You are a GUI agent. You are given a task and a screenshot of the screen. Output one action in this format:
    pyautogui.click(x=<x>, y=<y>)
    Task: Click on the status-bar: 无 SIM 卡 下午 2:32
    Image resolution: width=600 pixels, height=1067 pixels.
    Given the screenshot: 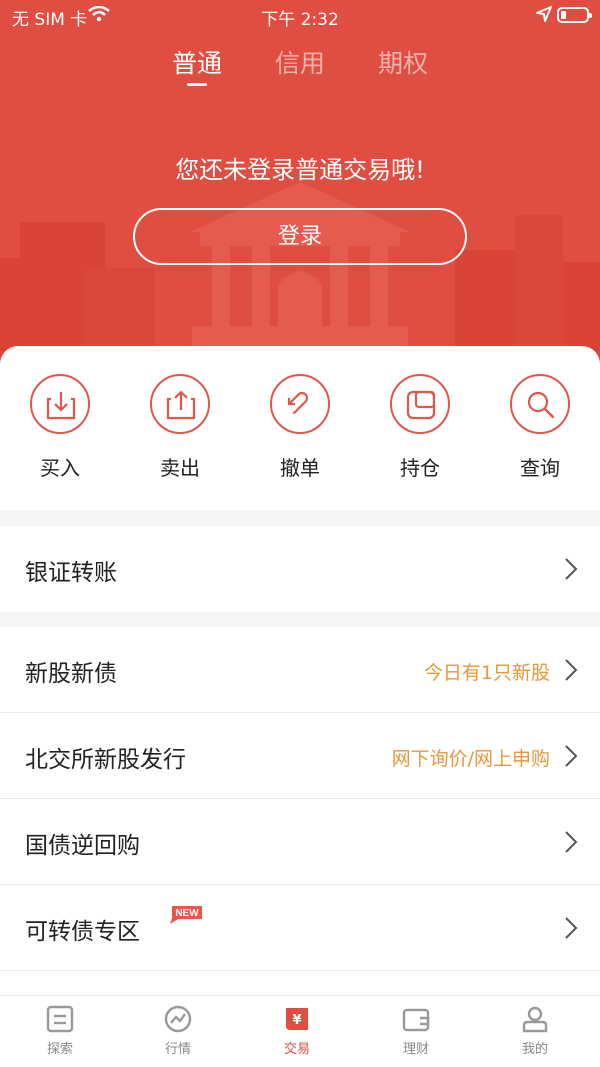 What is the action you would take?
    pyautogui.click(x=300, y=15)
    